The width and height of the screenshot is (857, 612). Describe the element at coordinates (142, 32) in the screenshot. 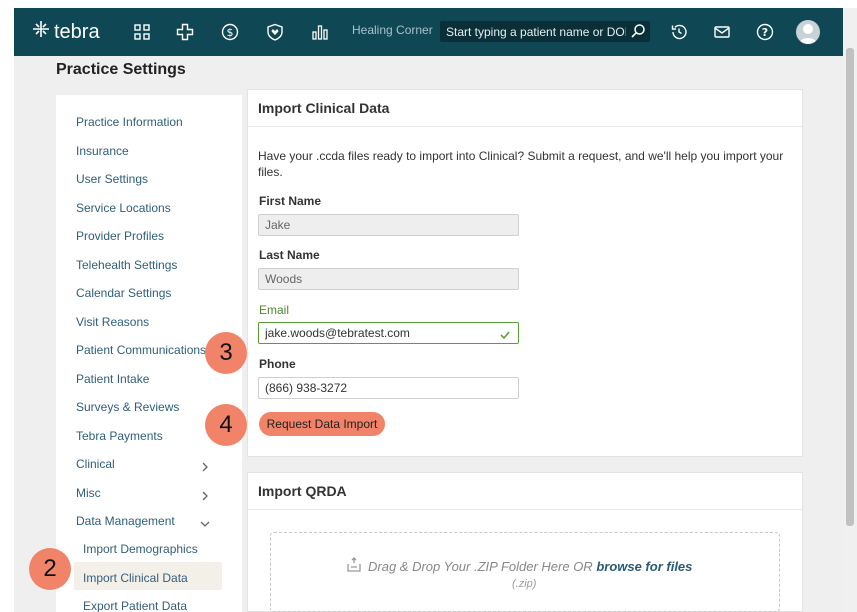

I see `grid-icon` at that location.